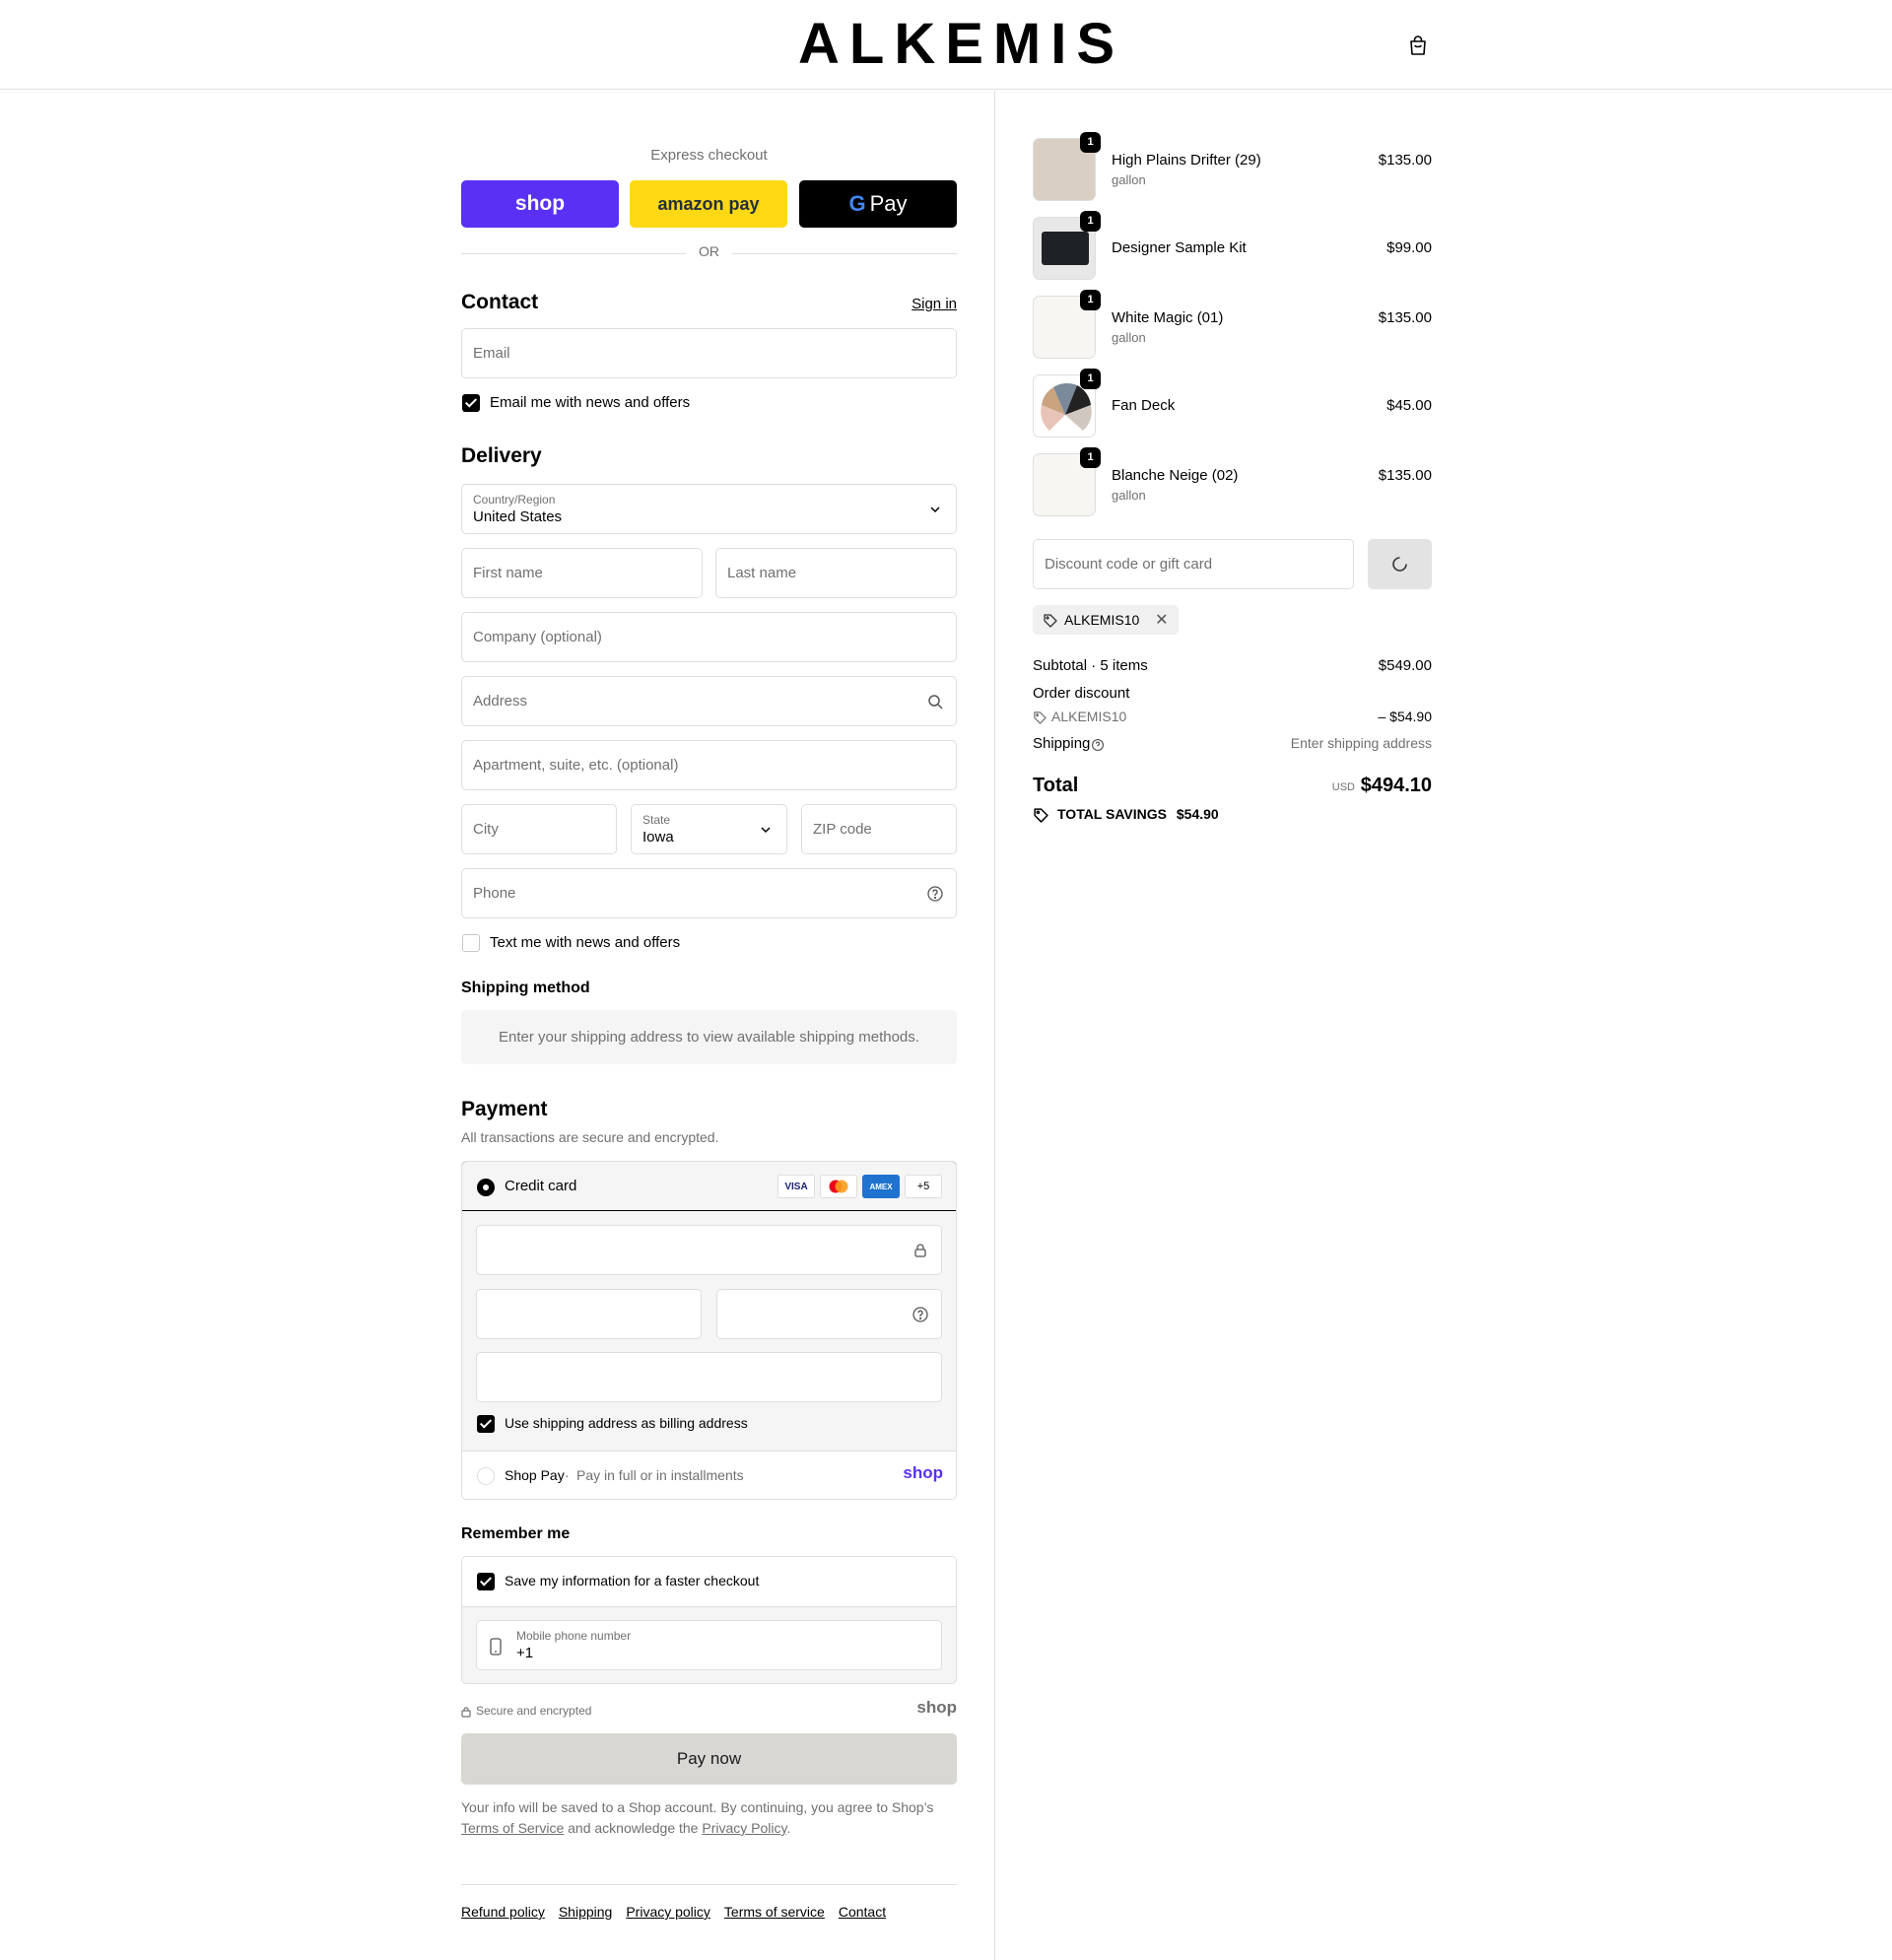  I want to click on city-field: City, so click(539, 829).